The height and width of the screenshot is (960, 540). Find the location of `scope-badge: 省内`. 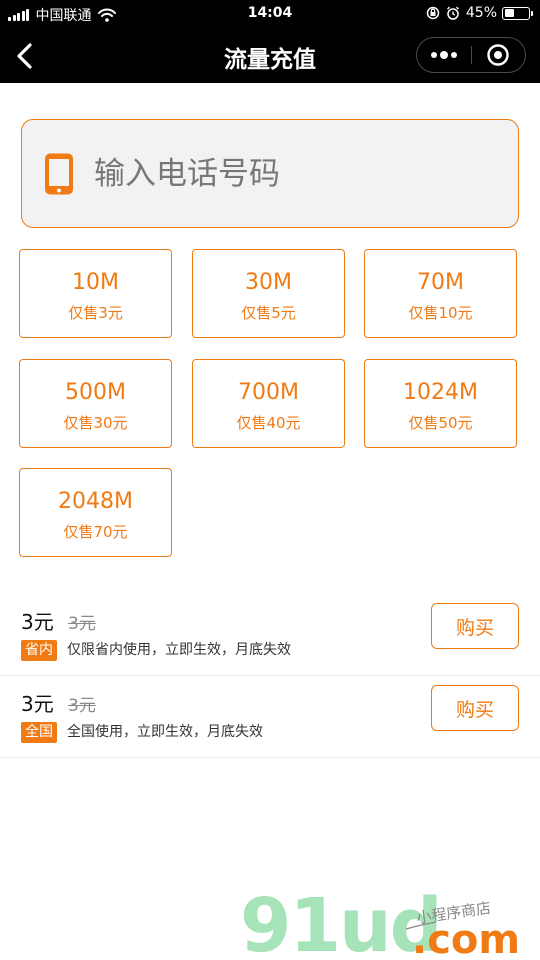

scope-badge: 省内 is located at coordinates (39, 650).